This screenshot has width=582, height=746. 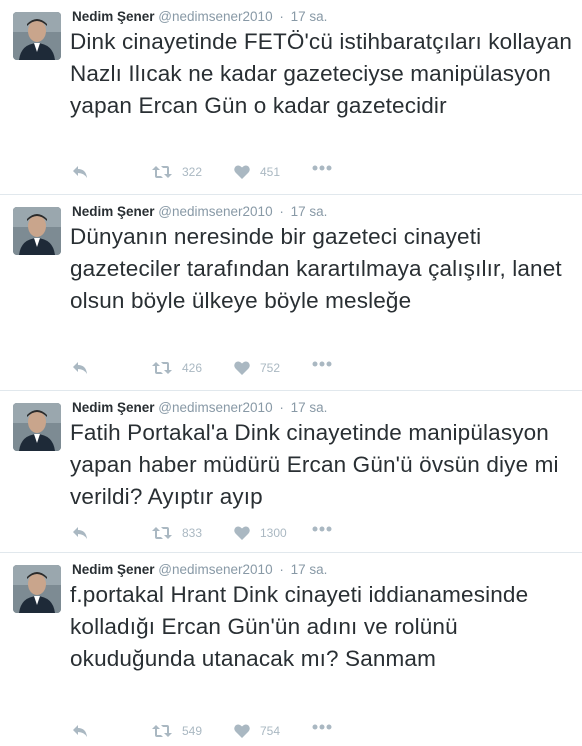 What do you see at coordinates (257, 731) in the screenshot?
I see `like-button: 754` at bounding box center [257, 731].